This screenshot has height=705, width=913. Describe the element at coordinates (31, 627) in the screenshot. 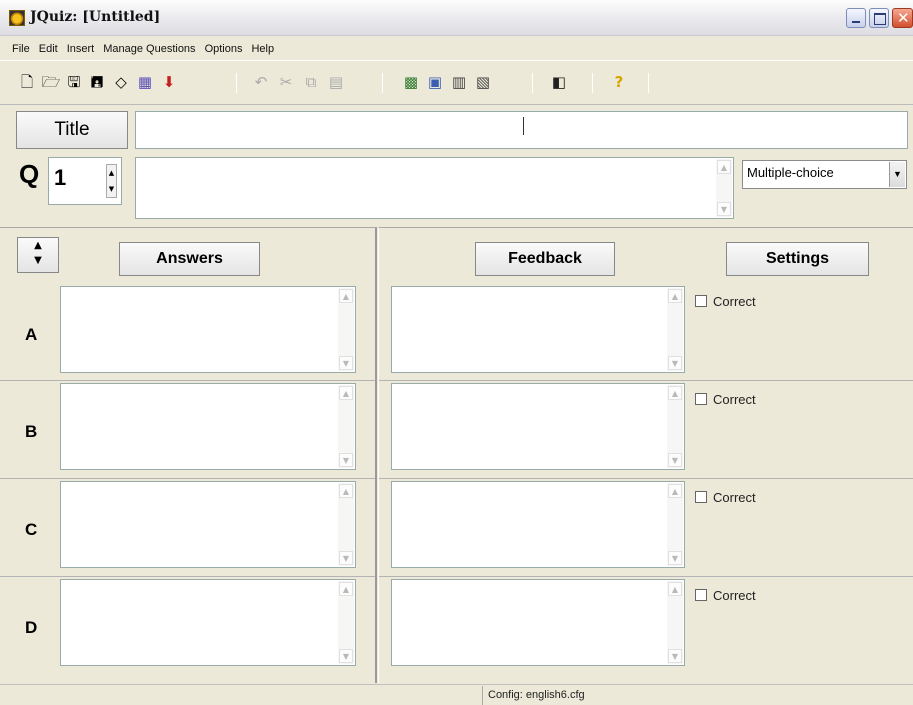

I see `answer-letter-d: D` at that location.